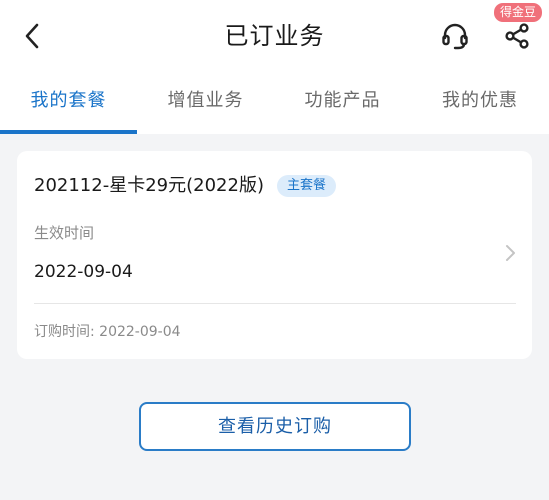 The image size is (549, 500). I want to click on chevron-right-icon, so click(510, 253).